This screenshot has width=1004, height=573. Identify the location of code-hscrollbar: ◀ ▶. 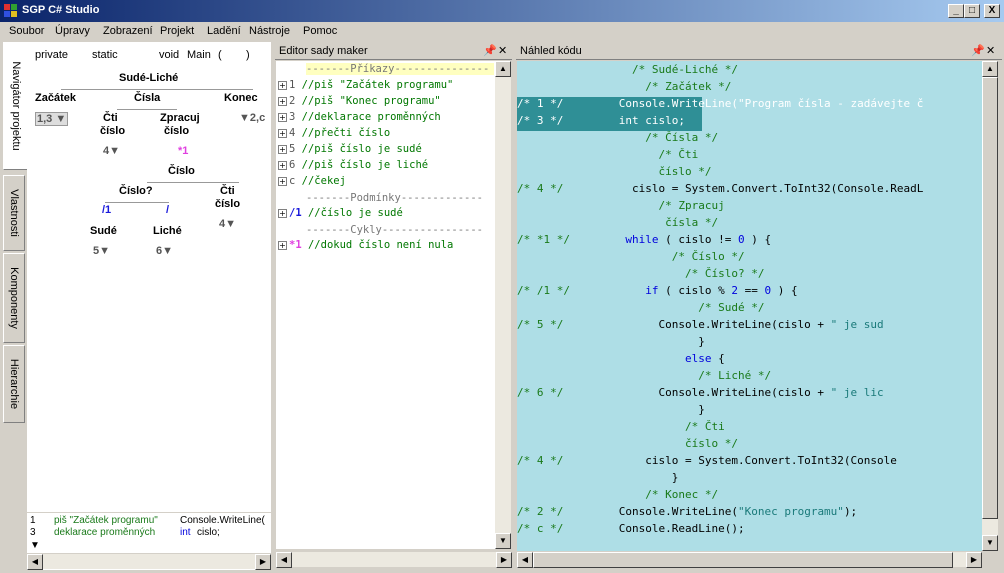
(749, 559).